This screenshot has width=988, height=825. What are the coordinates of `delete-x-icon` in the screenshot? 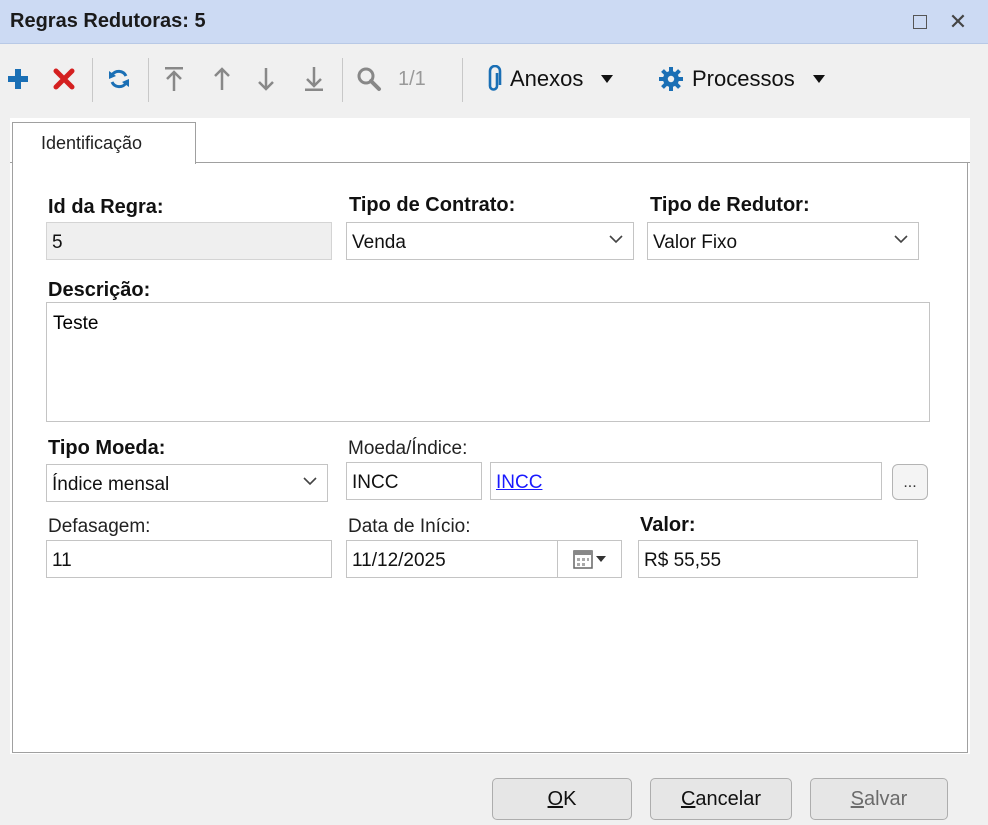 It's located at (64, 79).